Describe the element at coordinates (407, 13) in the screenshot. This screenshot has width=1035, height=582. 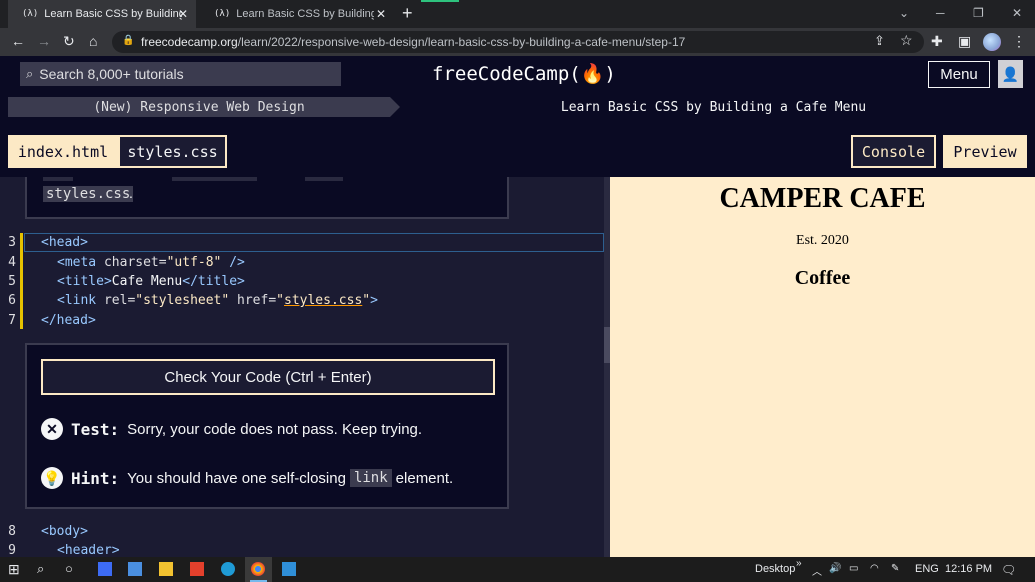
I see `new-tab-button: +` at that location.